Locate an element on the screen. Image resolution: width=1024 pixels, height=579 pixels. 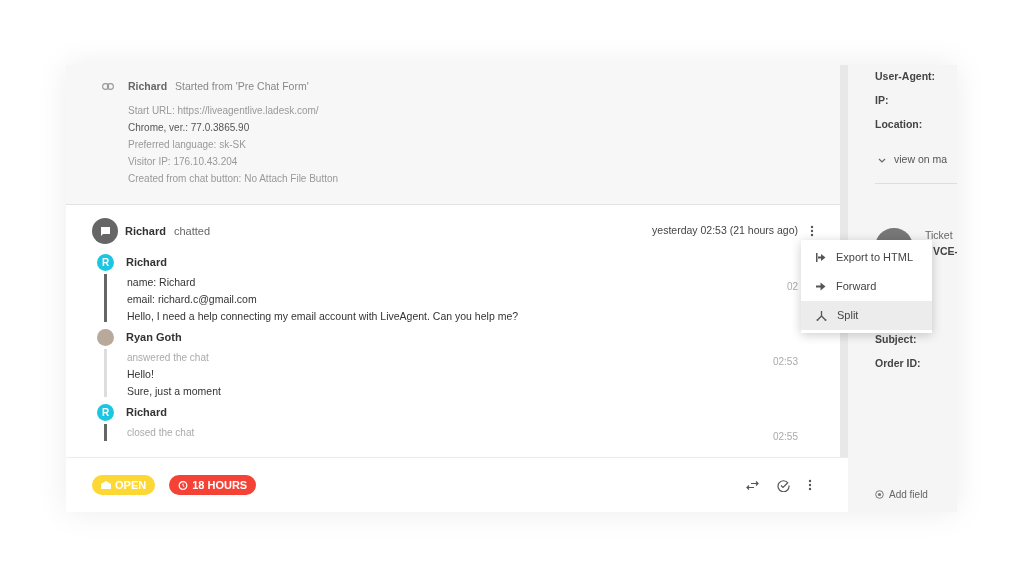
chat-action: chatted is located at coordinates (192, 231).